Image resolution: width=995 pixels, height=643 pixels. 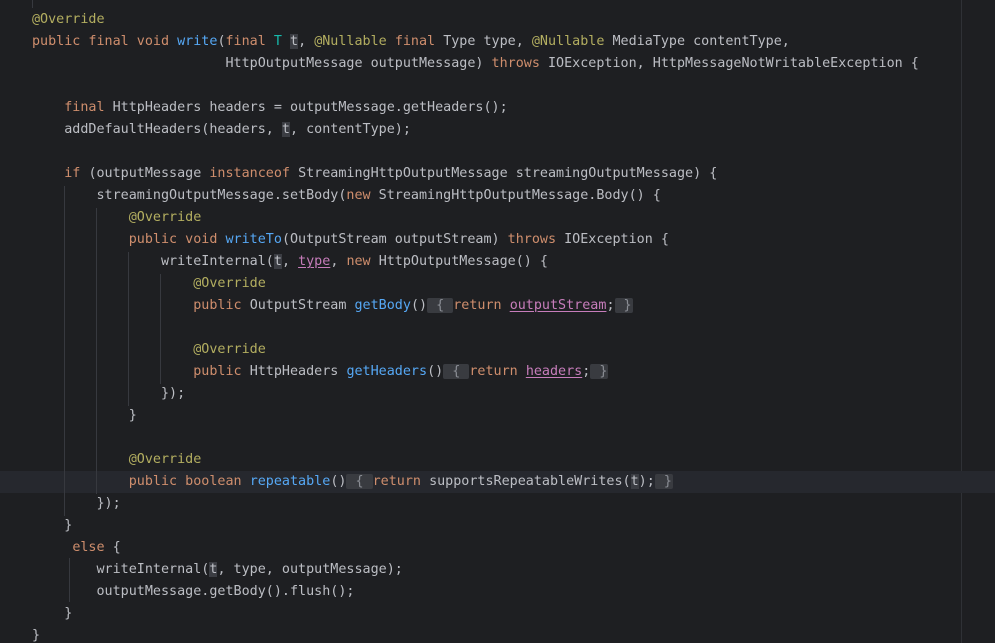 What do you see at coordinates (487, 41) in the screenshot?
I see `code-text: Type type,` at bounding box center [487, 41].